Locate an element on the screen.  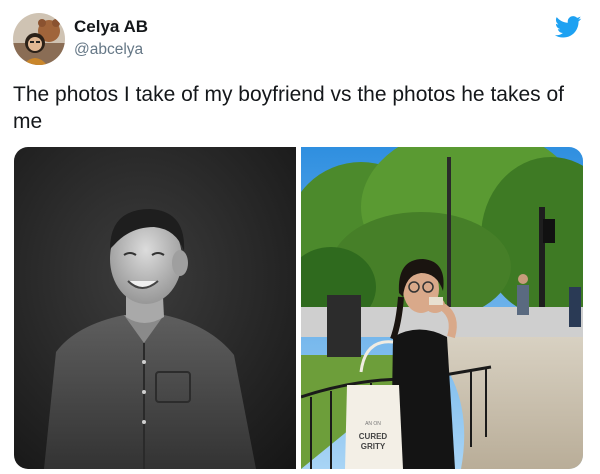
avatar-image is located at coordinates (39, 39).